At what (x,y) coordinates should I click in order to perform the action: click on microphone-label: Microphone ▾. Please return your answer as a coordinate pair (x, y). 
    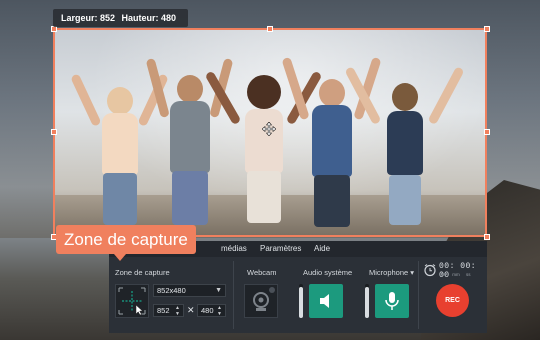
    Looking at the image, I should click on (391, 272).